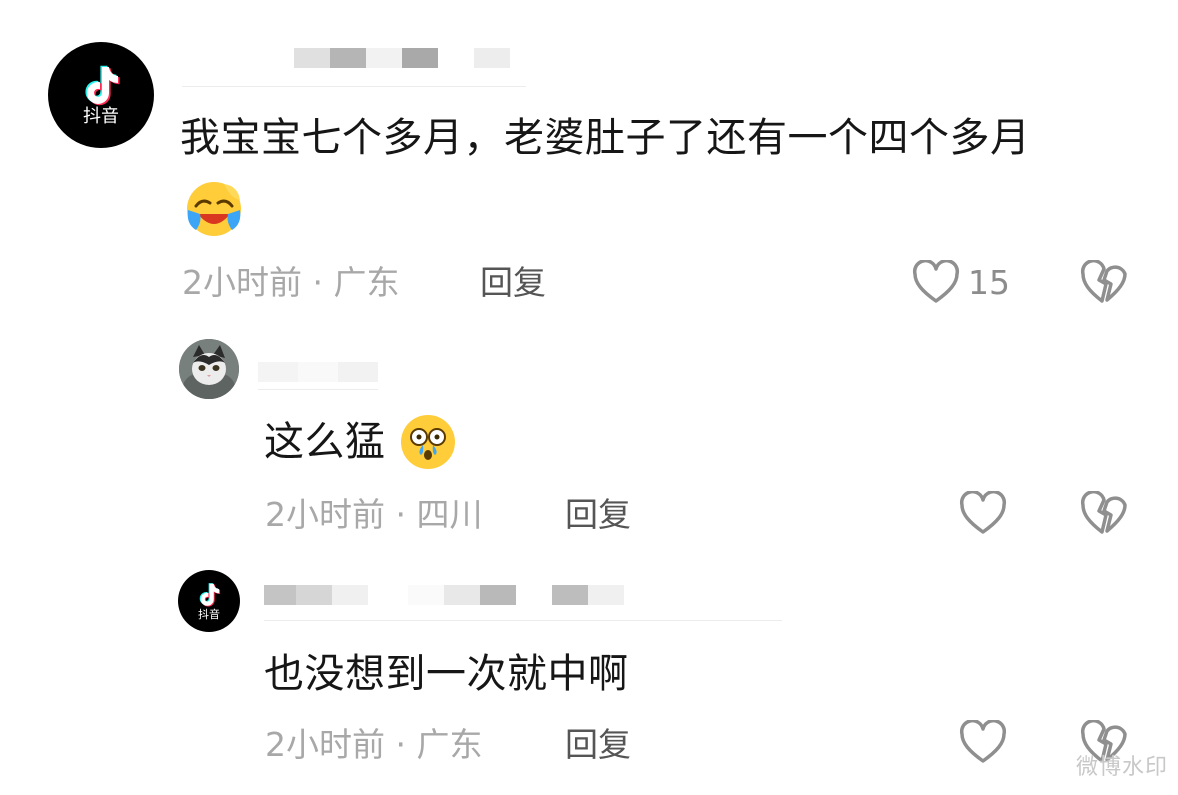 The height and width of the screenshot is (795, 1178). What do you see at coordinates (1121, 767) in the screenshot?
I see `watermark: 微博水印` at bounding box center [1121, 767].